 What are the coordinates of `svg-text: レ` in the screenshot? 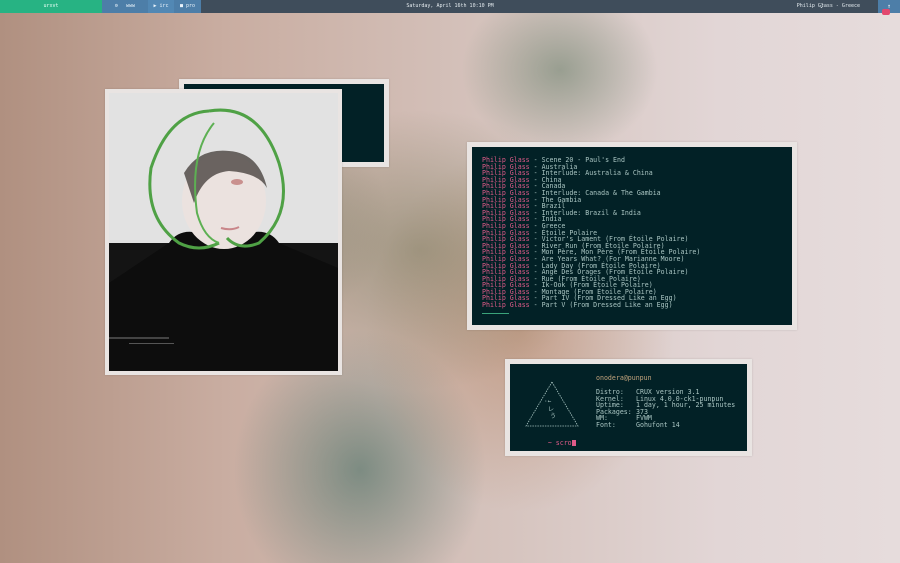 It's located at (551, 409).